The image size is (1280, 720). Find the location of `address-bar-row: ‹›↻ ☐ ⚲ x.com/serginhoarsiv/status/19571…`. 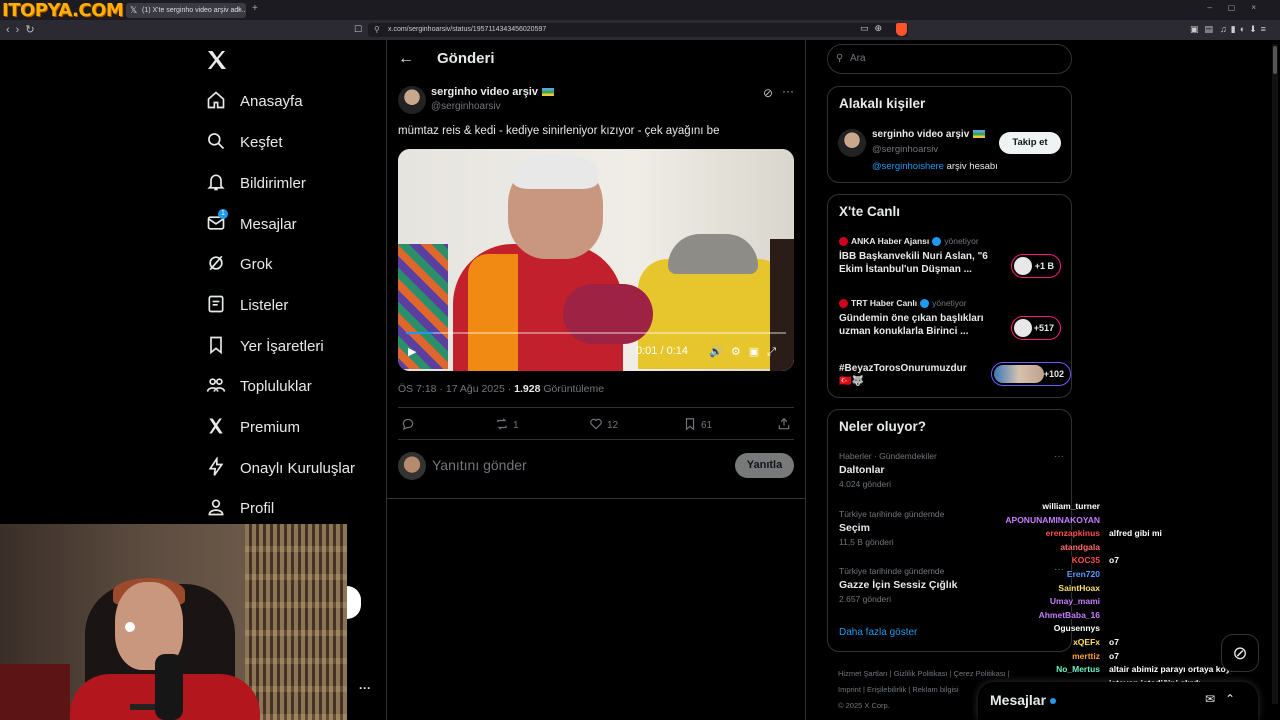

address-bar-row: ‹›↻ ☐ ⚲ x.com/serginhoarsiv/status/19571… is located at coordinates (640, 30).